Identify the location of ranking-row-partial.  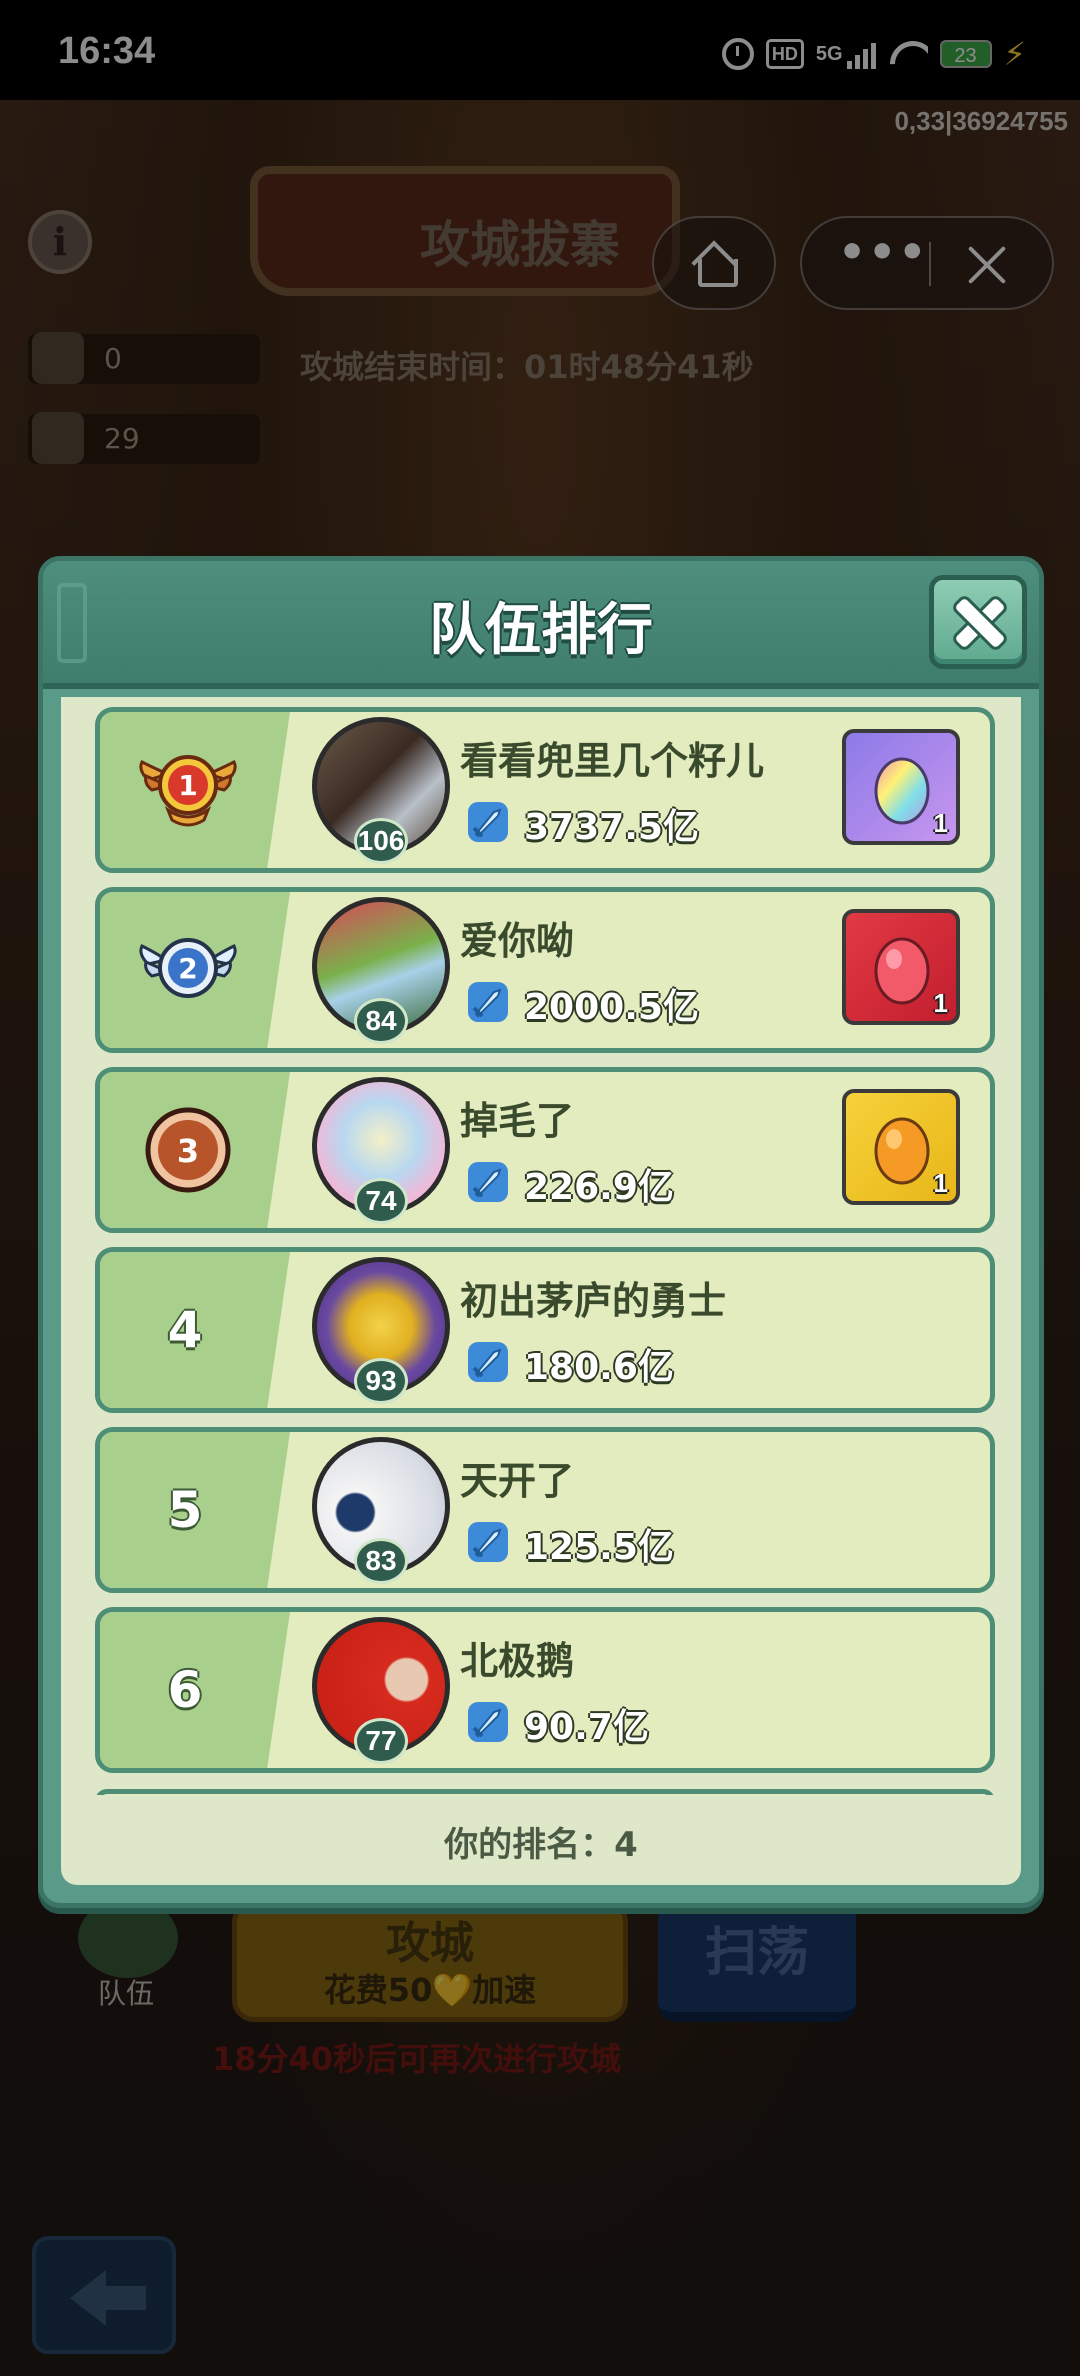
(545, 1792).